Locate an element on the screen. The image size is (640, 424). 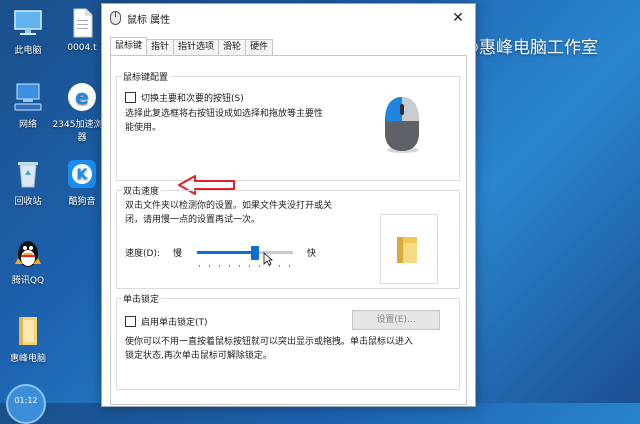
double-click-desc-line1: 双击文件夹以检测你的设置。如果文件夹没打开或关 is located at coordinates (229, 206).